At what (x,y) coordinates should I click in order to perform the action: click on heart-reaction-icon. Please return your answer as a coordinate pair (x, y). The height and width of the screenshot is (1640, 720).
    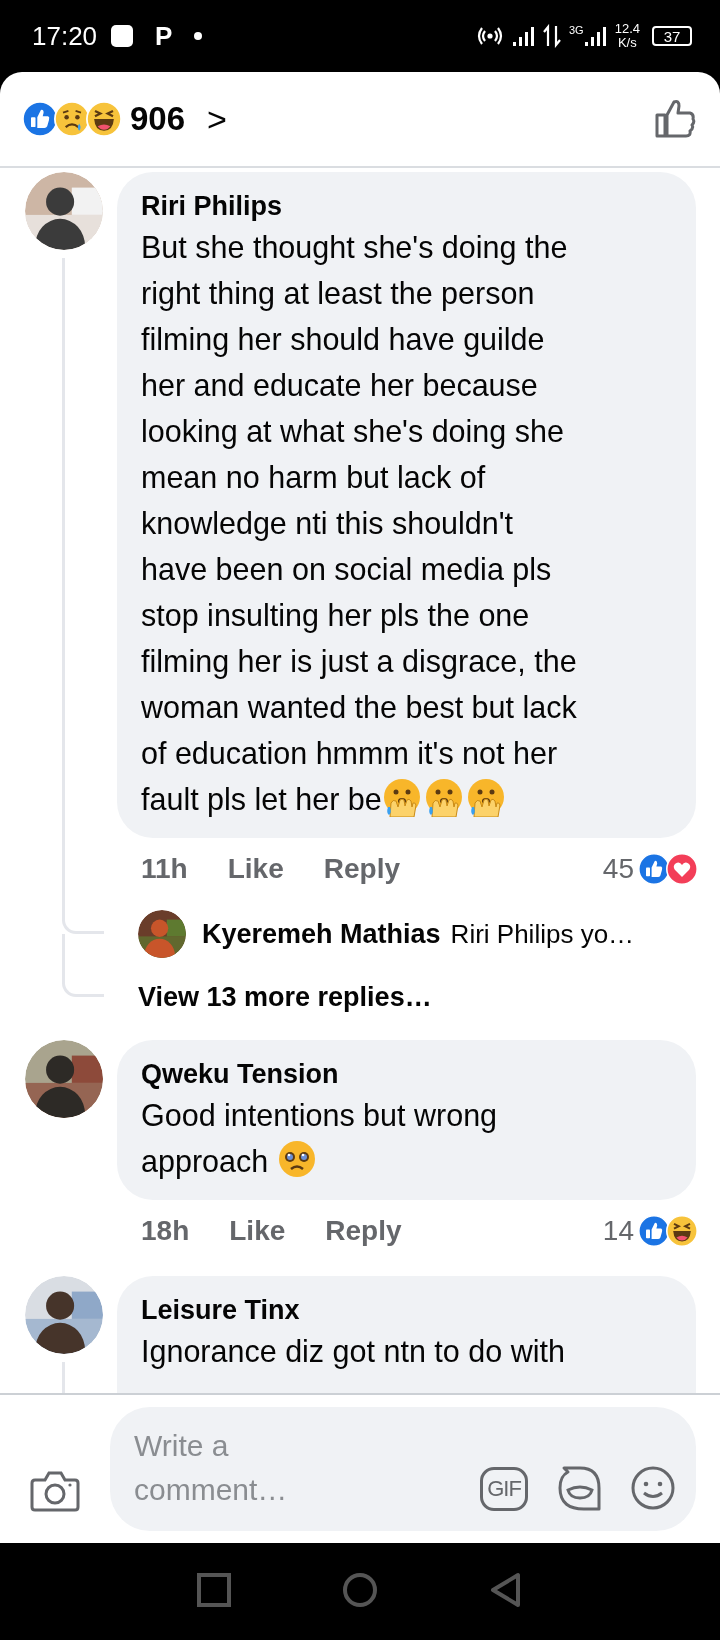
    Looking at the image, I should click on (682, 869).